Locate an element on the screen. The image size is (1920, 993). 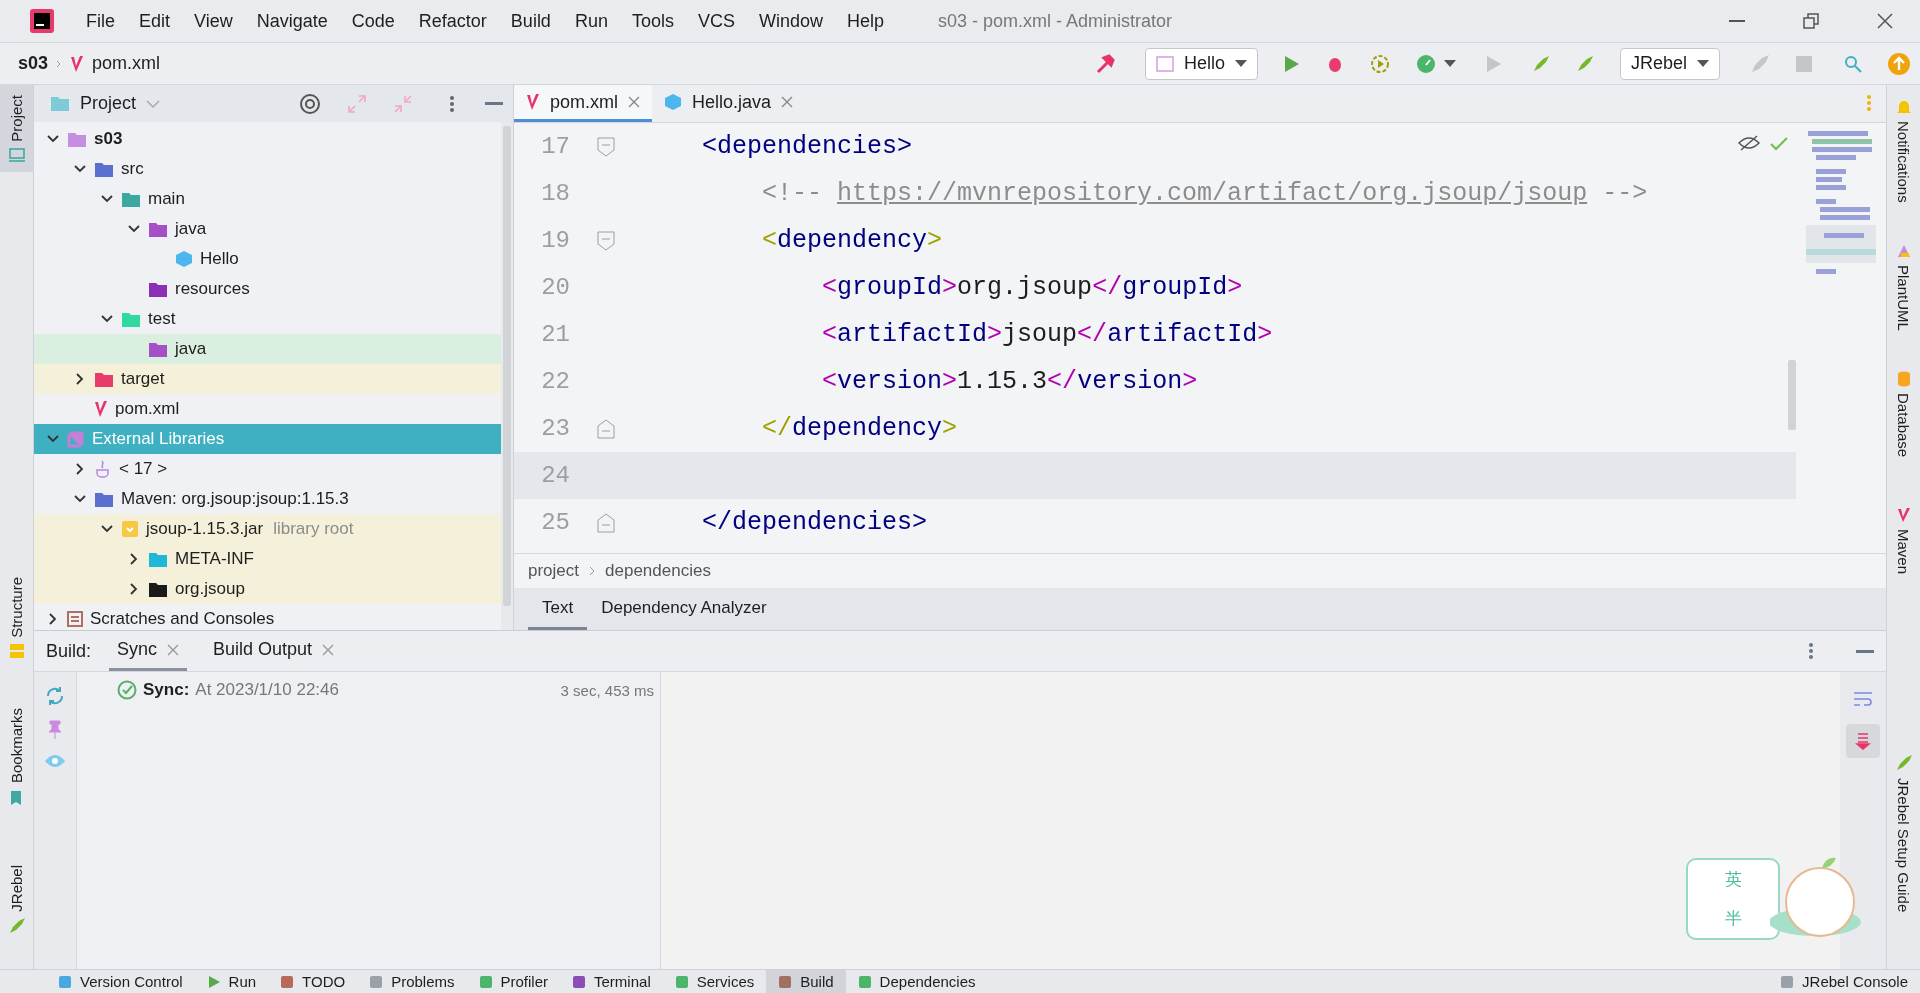
tree-item: main is located at coordinates (267, 199).